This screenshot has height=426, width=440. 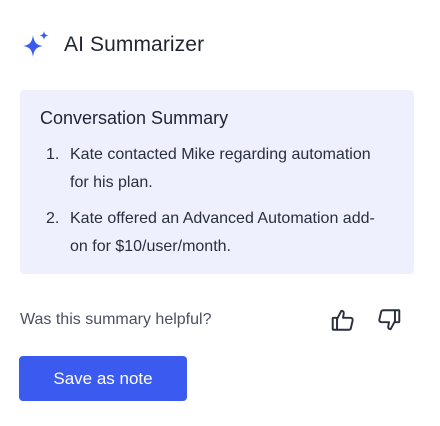 I want to click on summary-item-number: 2., so click(x=53, y=218).